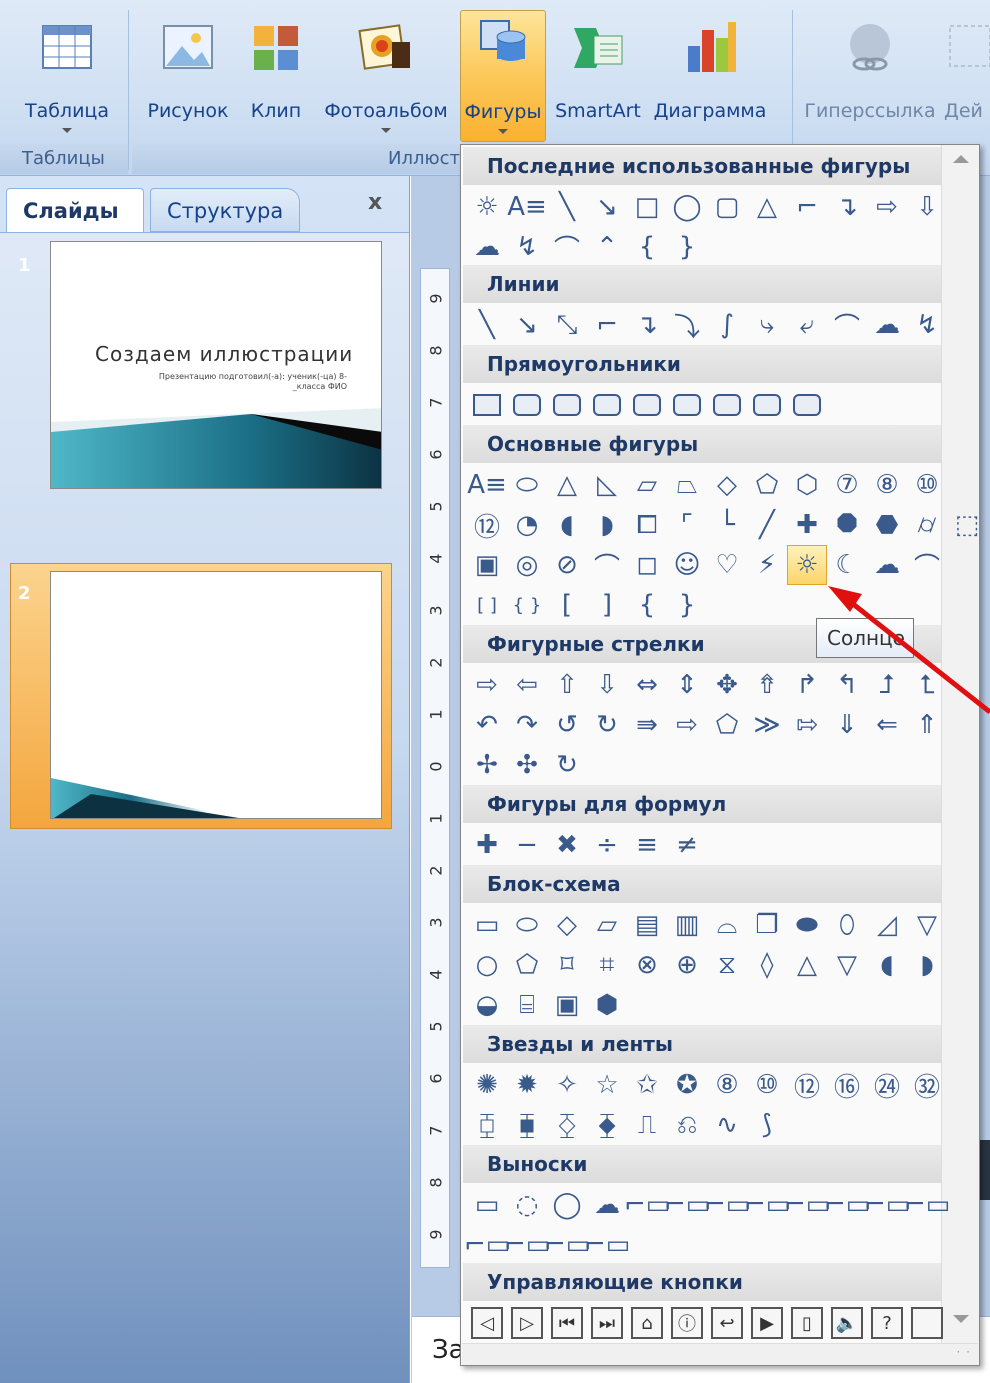  I want to click on action-button-shape-icon, so click(927, 1323).